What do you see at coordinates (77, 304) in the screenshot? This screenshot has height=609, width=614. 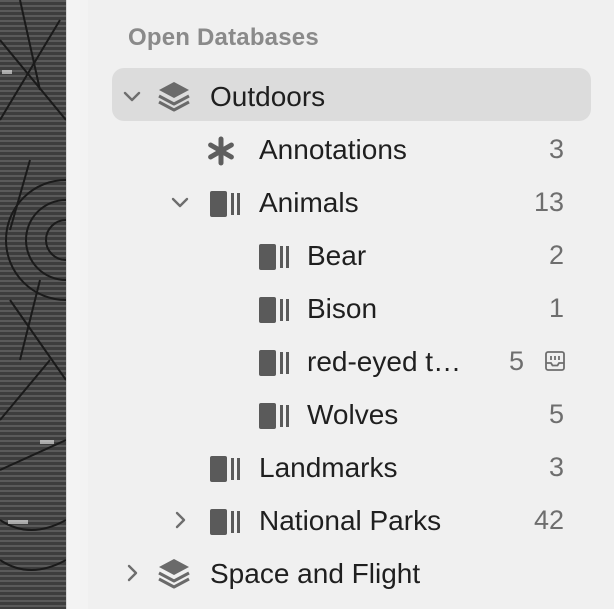 I see `sidebar-gutter` at bounding box center [77, 304].